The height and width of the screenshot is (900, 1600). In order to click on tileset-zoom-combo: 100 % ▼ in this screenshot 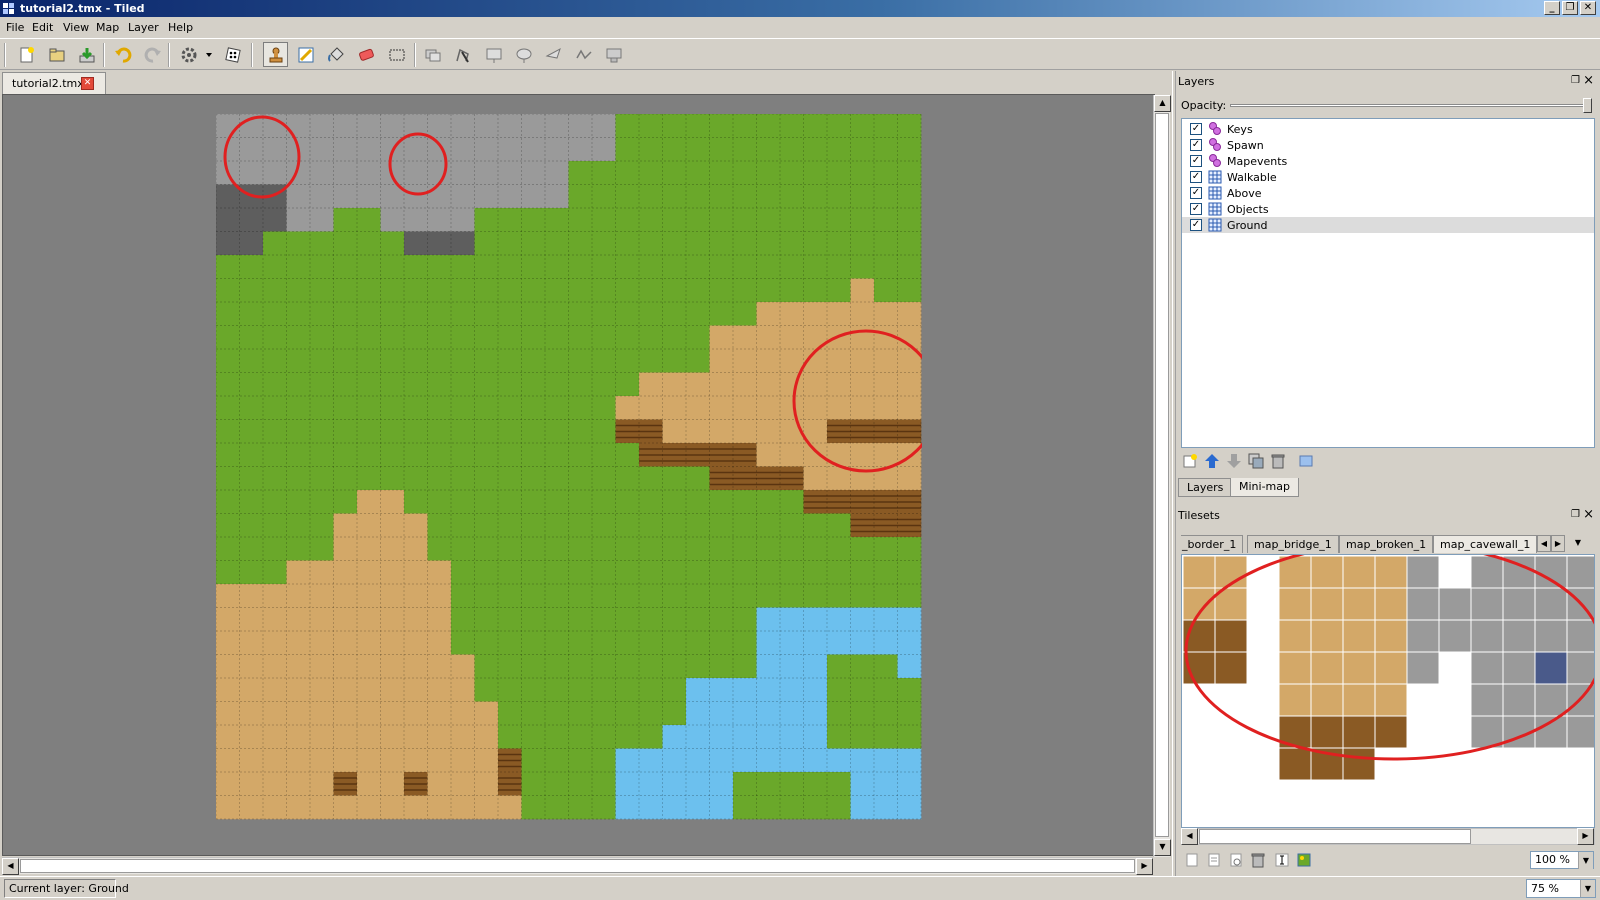, I will do `click(1562, 860)`.